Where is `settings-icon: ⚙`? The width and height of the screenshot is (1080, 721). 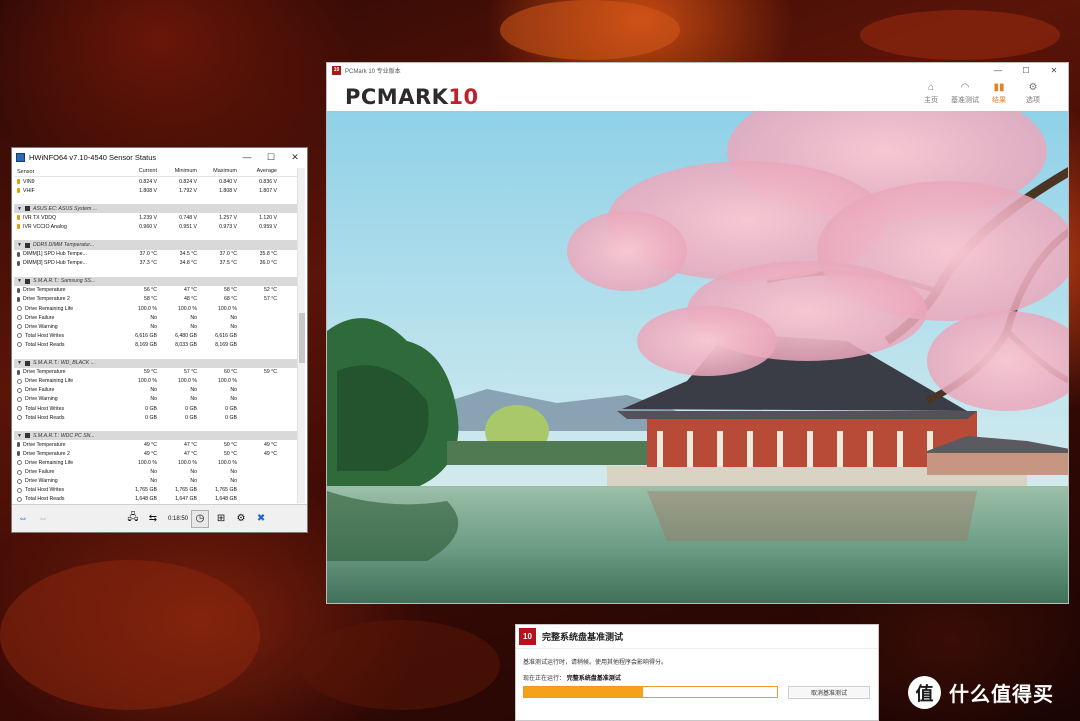
settings-icon: ⚙ is located at coordinates (241, 519).